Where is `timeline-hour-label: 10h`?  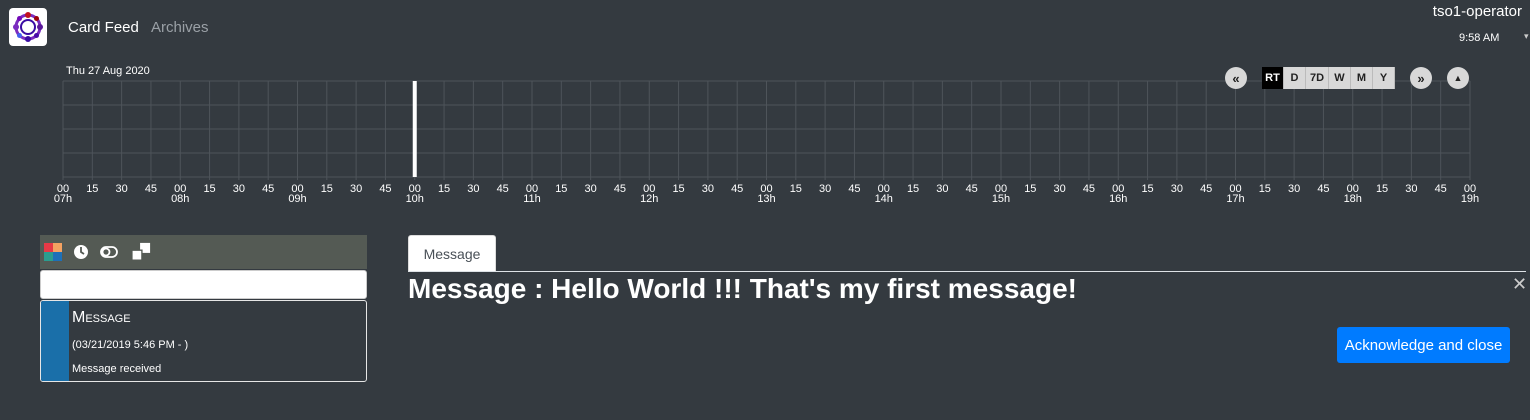 timeline-hour-label: 10h is located at coordinates (415, 199).